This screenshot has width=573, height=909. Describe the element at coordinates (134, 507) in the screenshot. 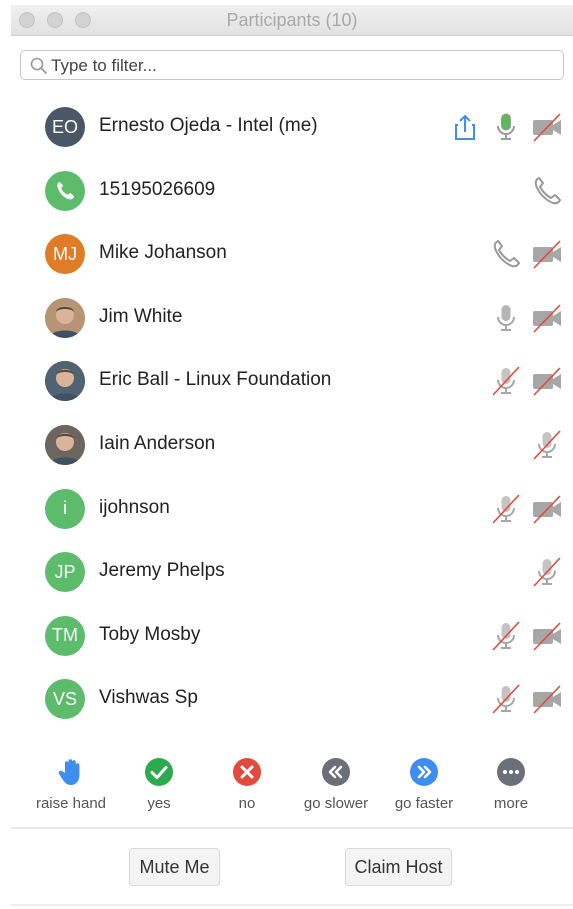

I see `participant-name: ijohnson` at that location.